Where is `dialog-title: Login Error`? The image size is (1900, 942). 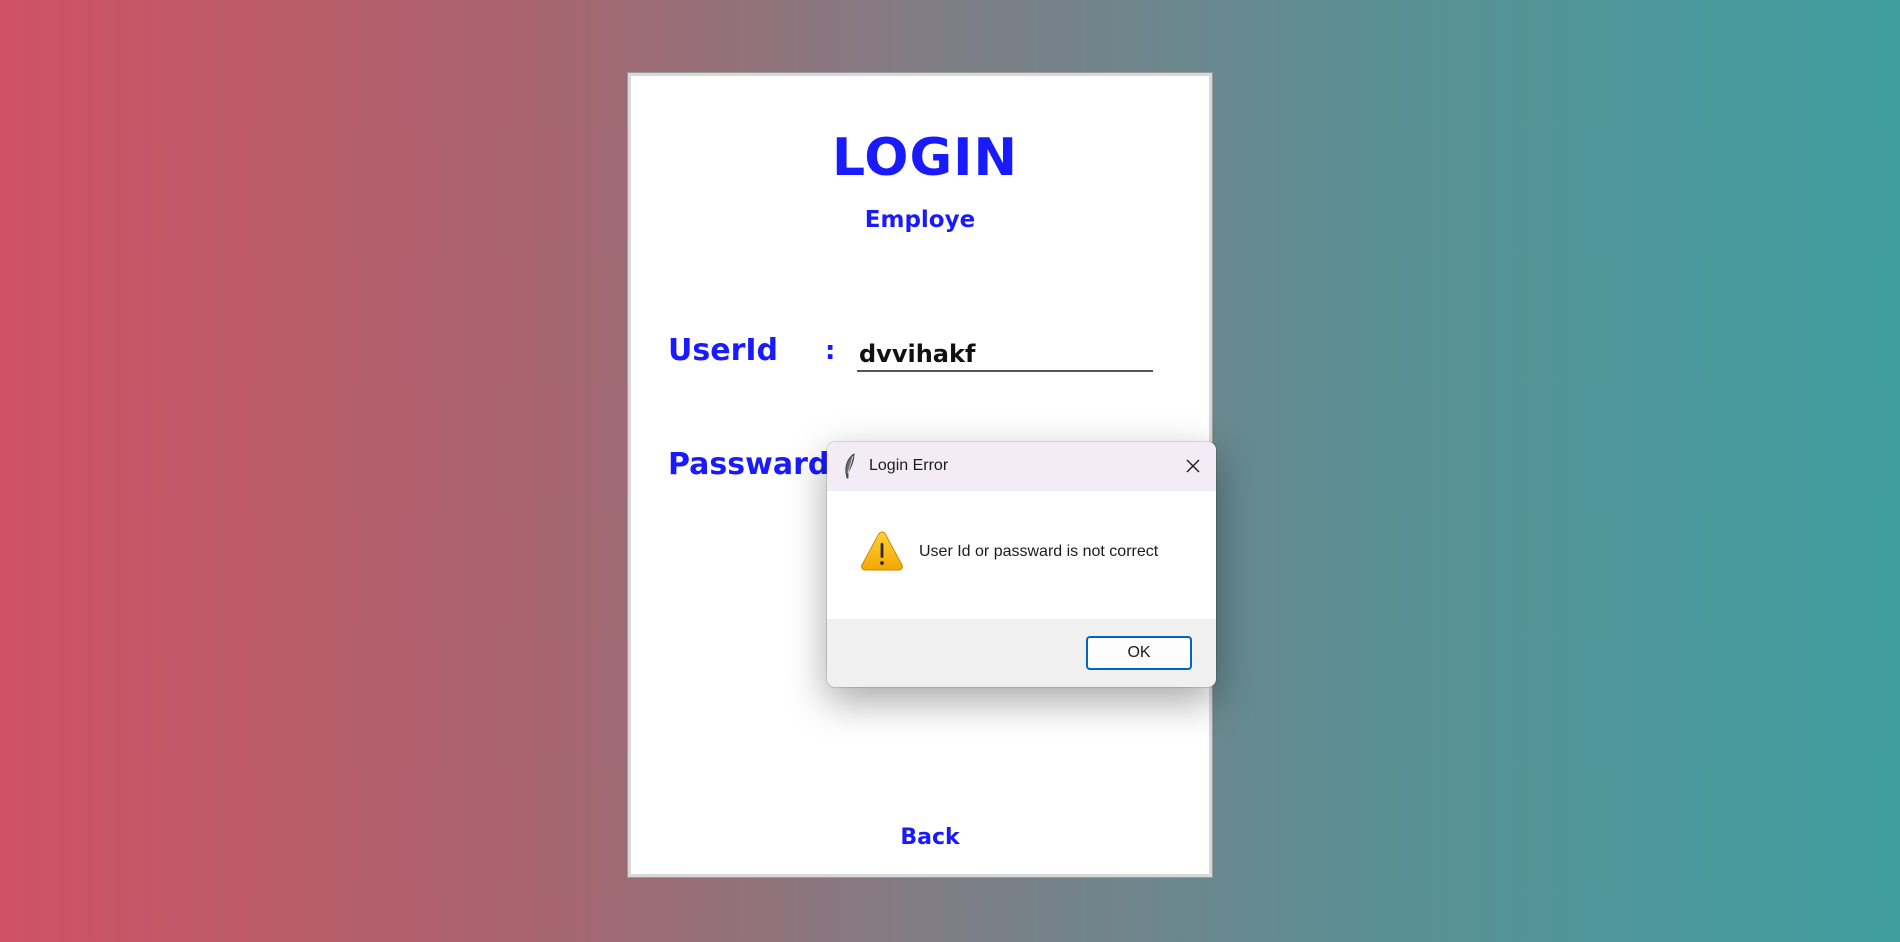
dialog-title: Login Error is located at coordinates (909, 465).